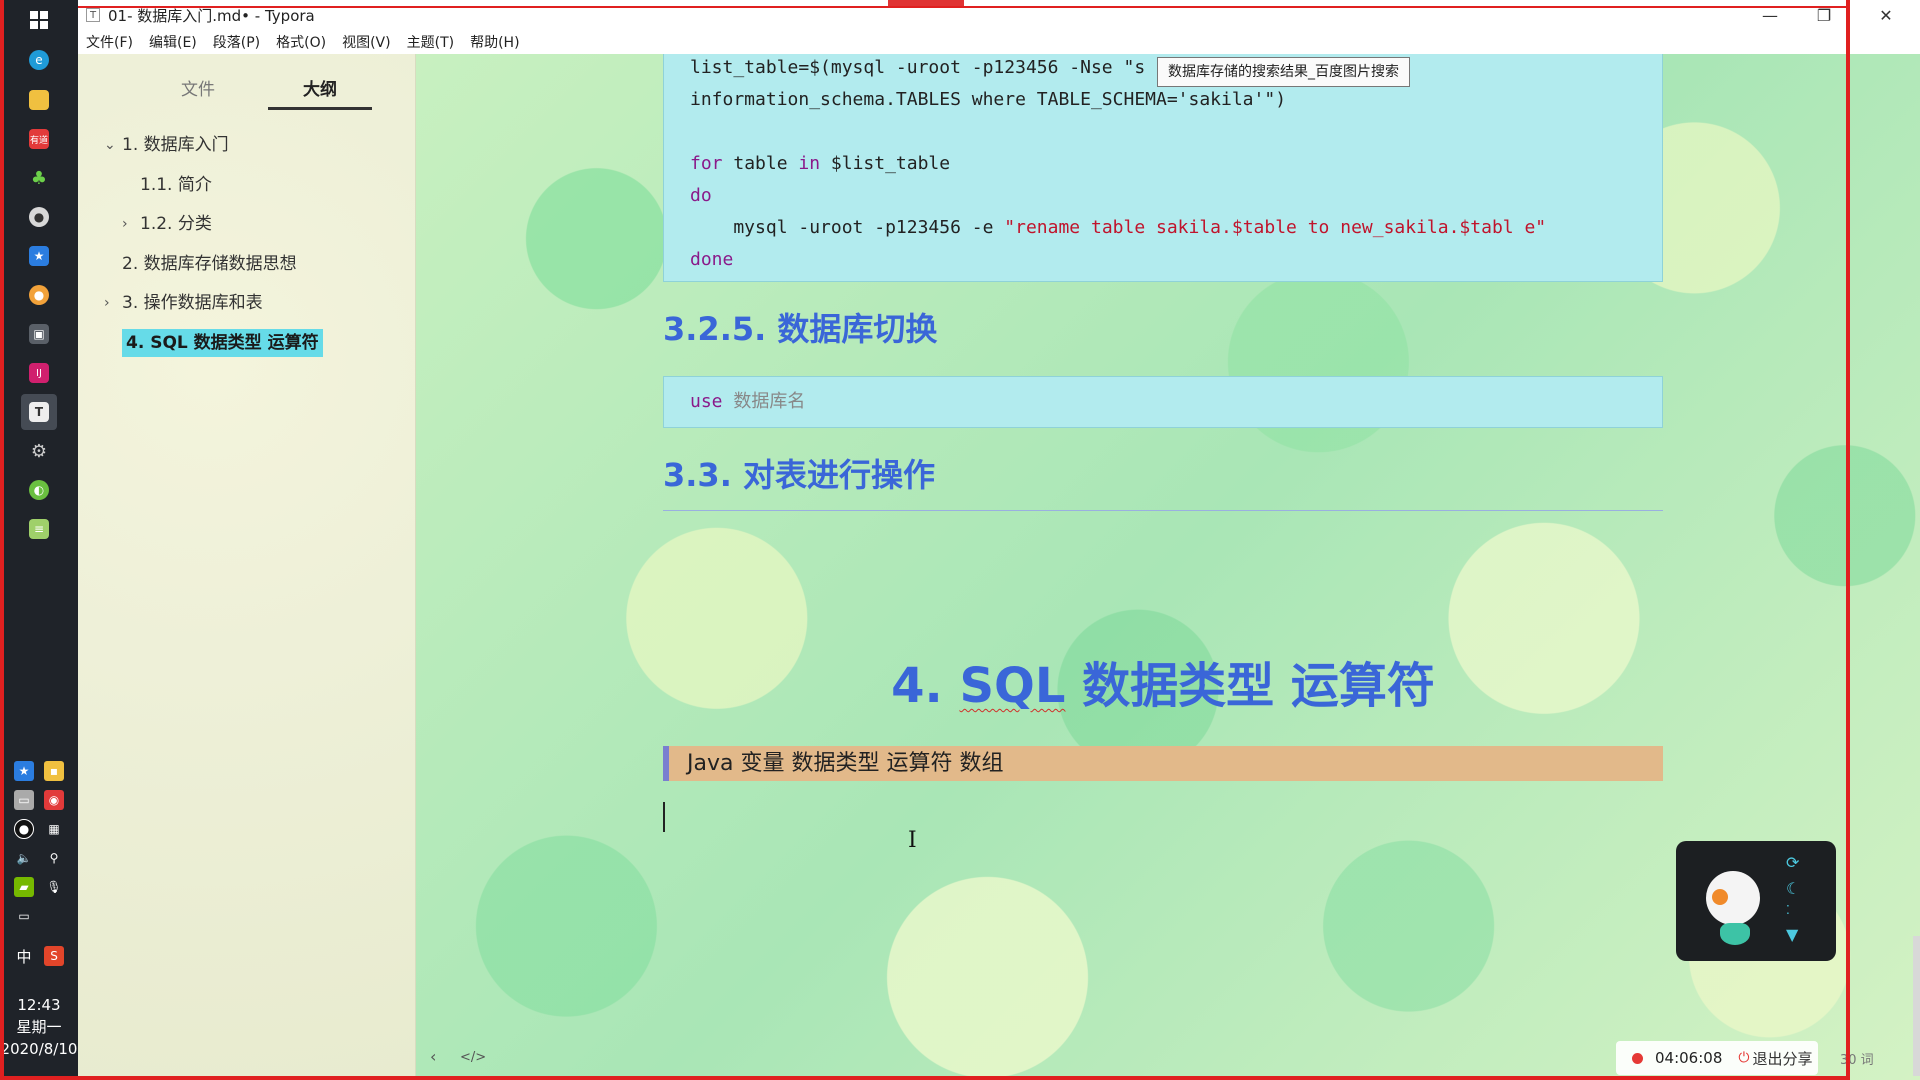  I want to click on sogou-input-icon: S, so click(54, 956).